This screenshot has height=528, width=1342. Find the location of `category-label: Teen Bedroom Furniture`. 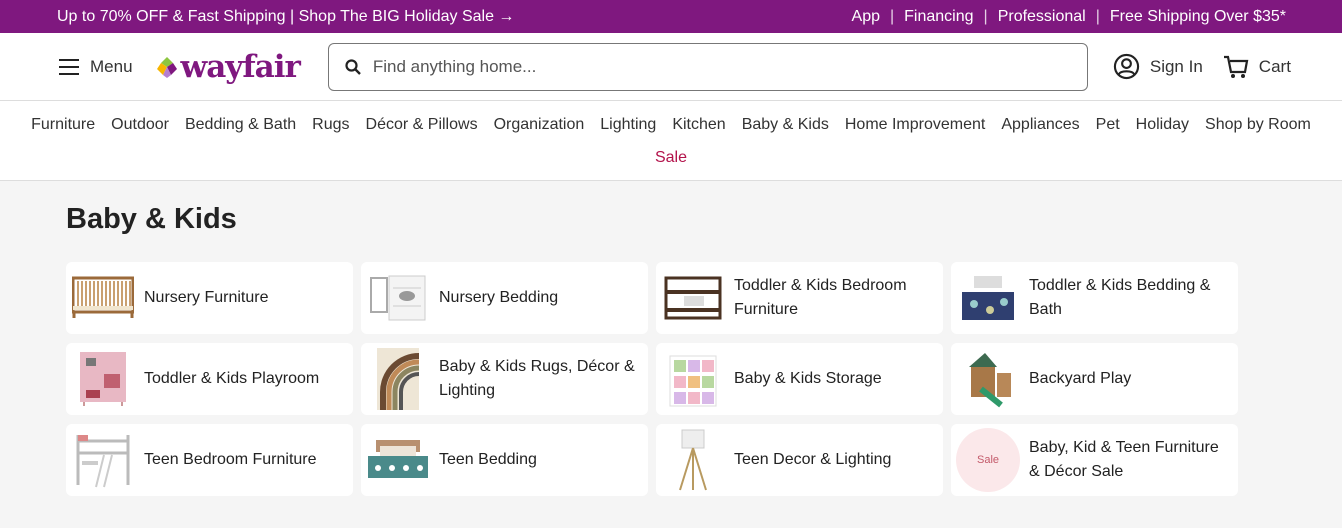

category-label: Teen Bedroom Furniture is located at coordinates (230, 459).